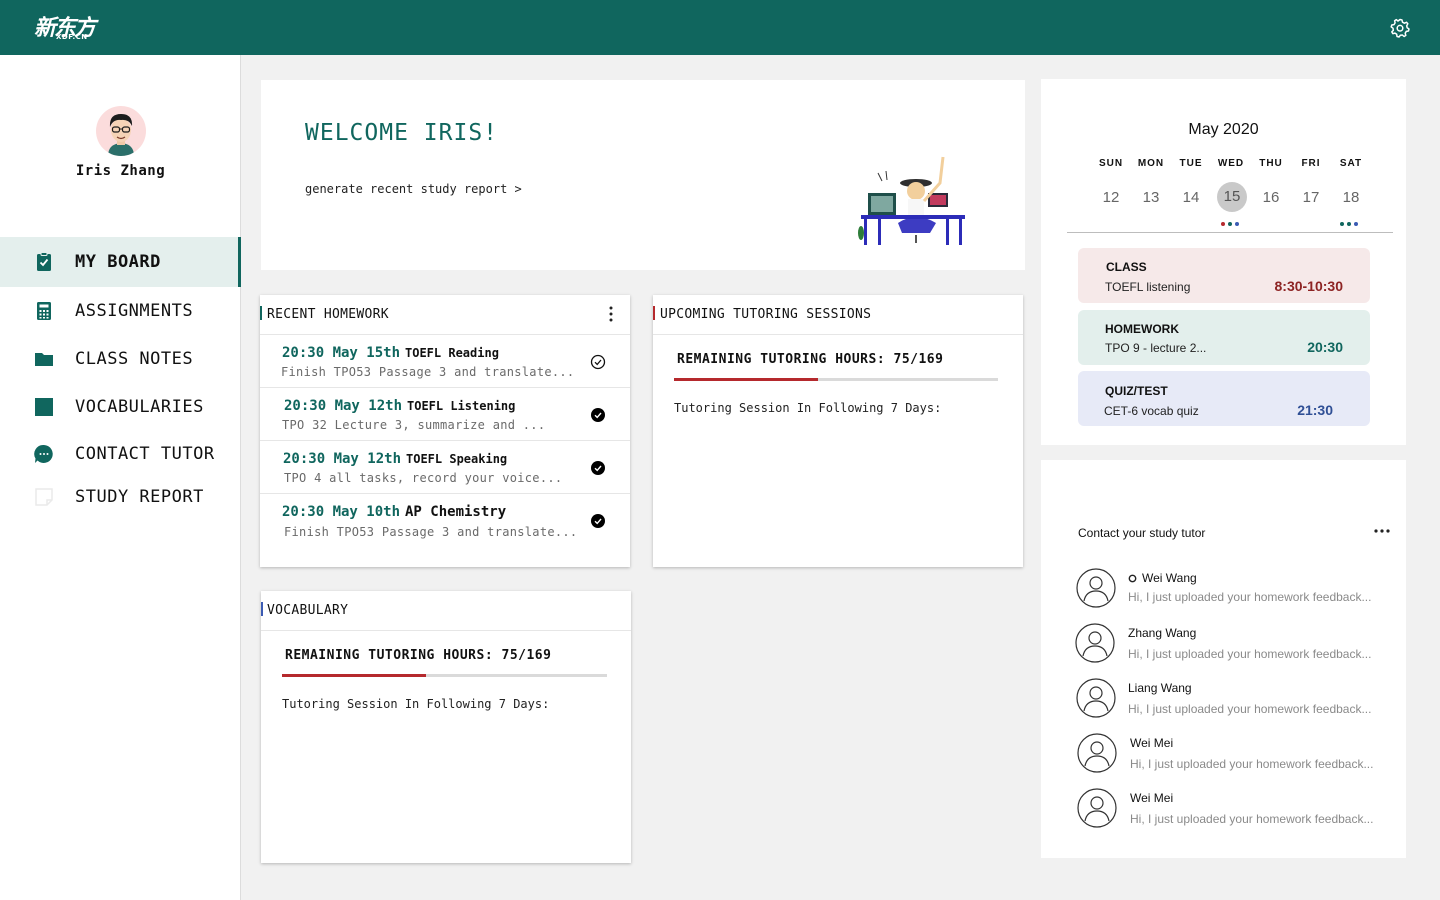 Image resolution: width=1440 pixels, height=900 pixels. What do you see at coordinates (43, 453) in the screenshot?
I see `chat-bubble-icon` at bounding box center [43, 453].